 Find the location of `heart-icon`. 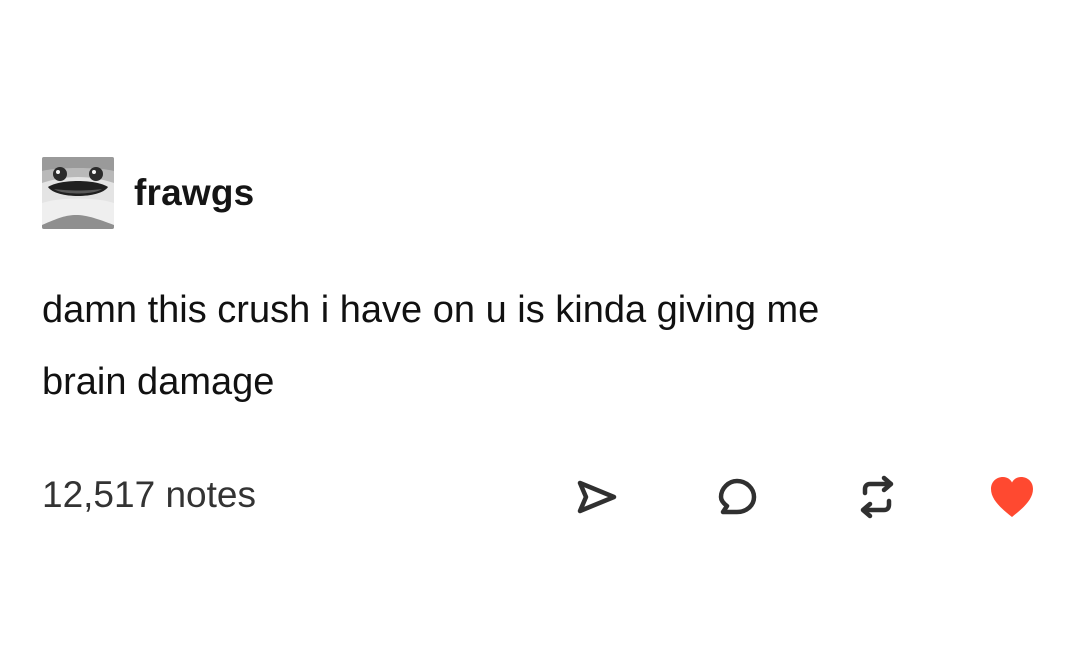

heart-icon is located at coordinates (1012, 497).